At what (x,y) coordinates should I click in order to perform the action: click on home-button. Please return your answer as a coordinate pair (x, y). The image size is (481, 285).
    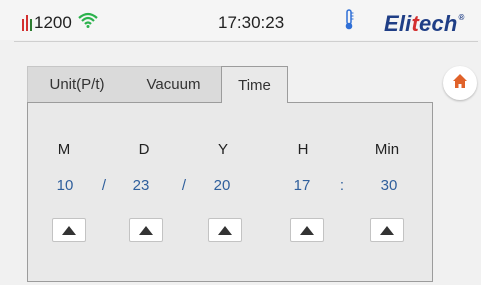
    Looking at the image, I should click on (460, 83).